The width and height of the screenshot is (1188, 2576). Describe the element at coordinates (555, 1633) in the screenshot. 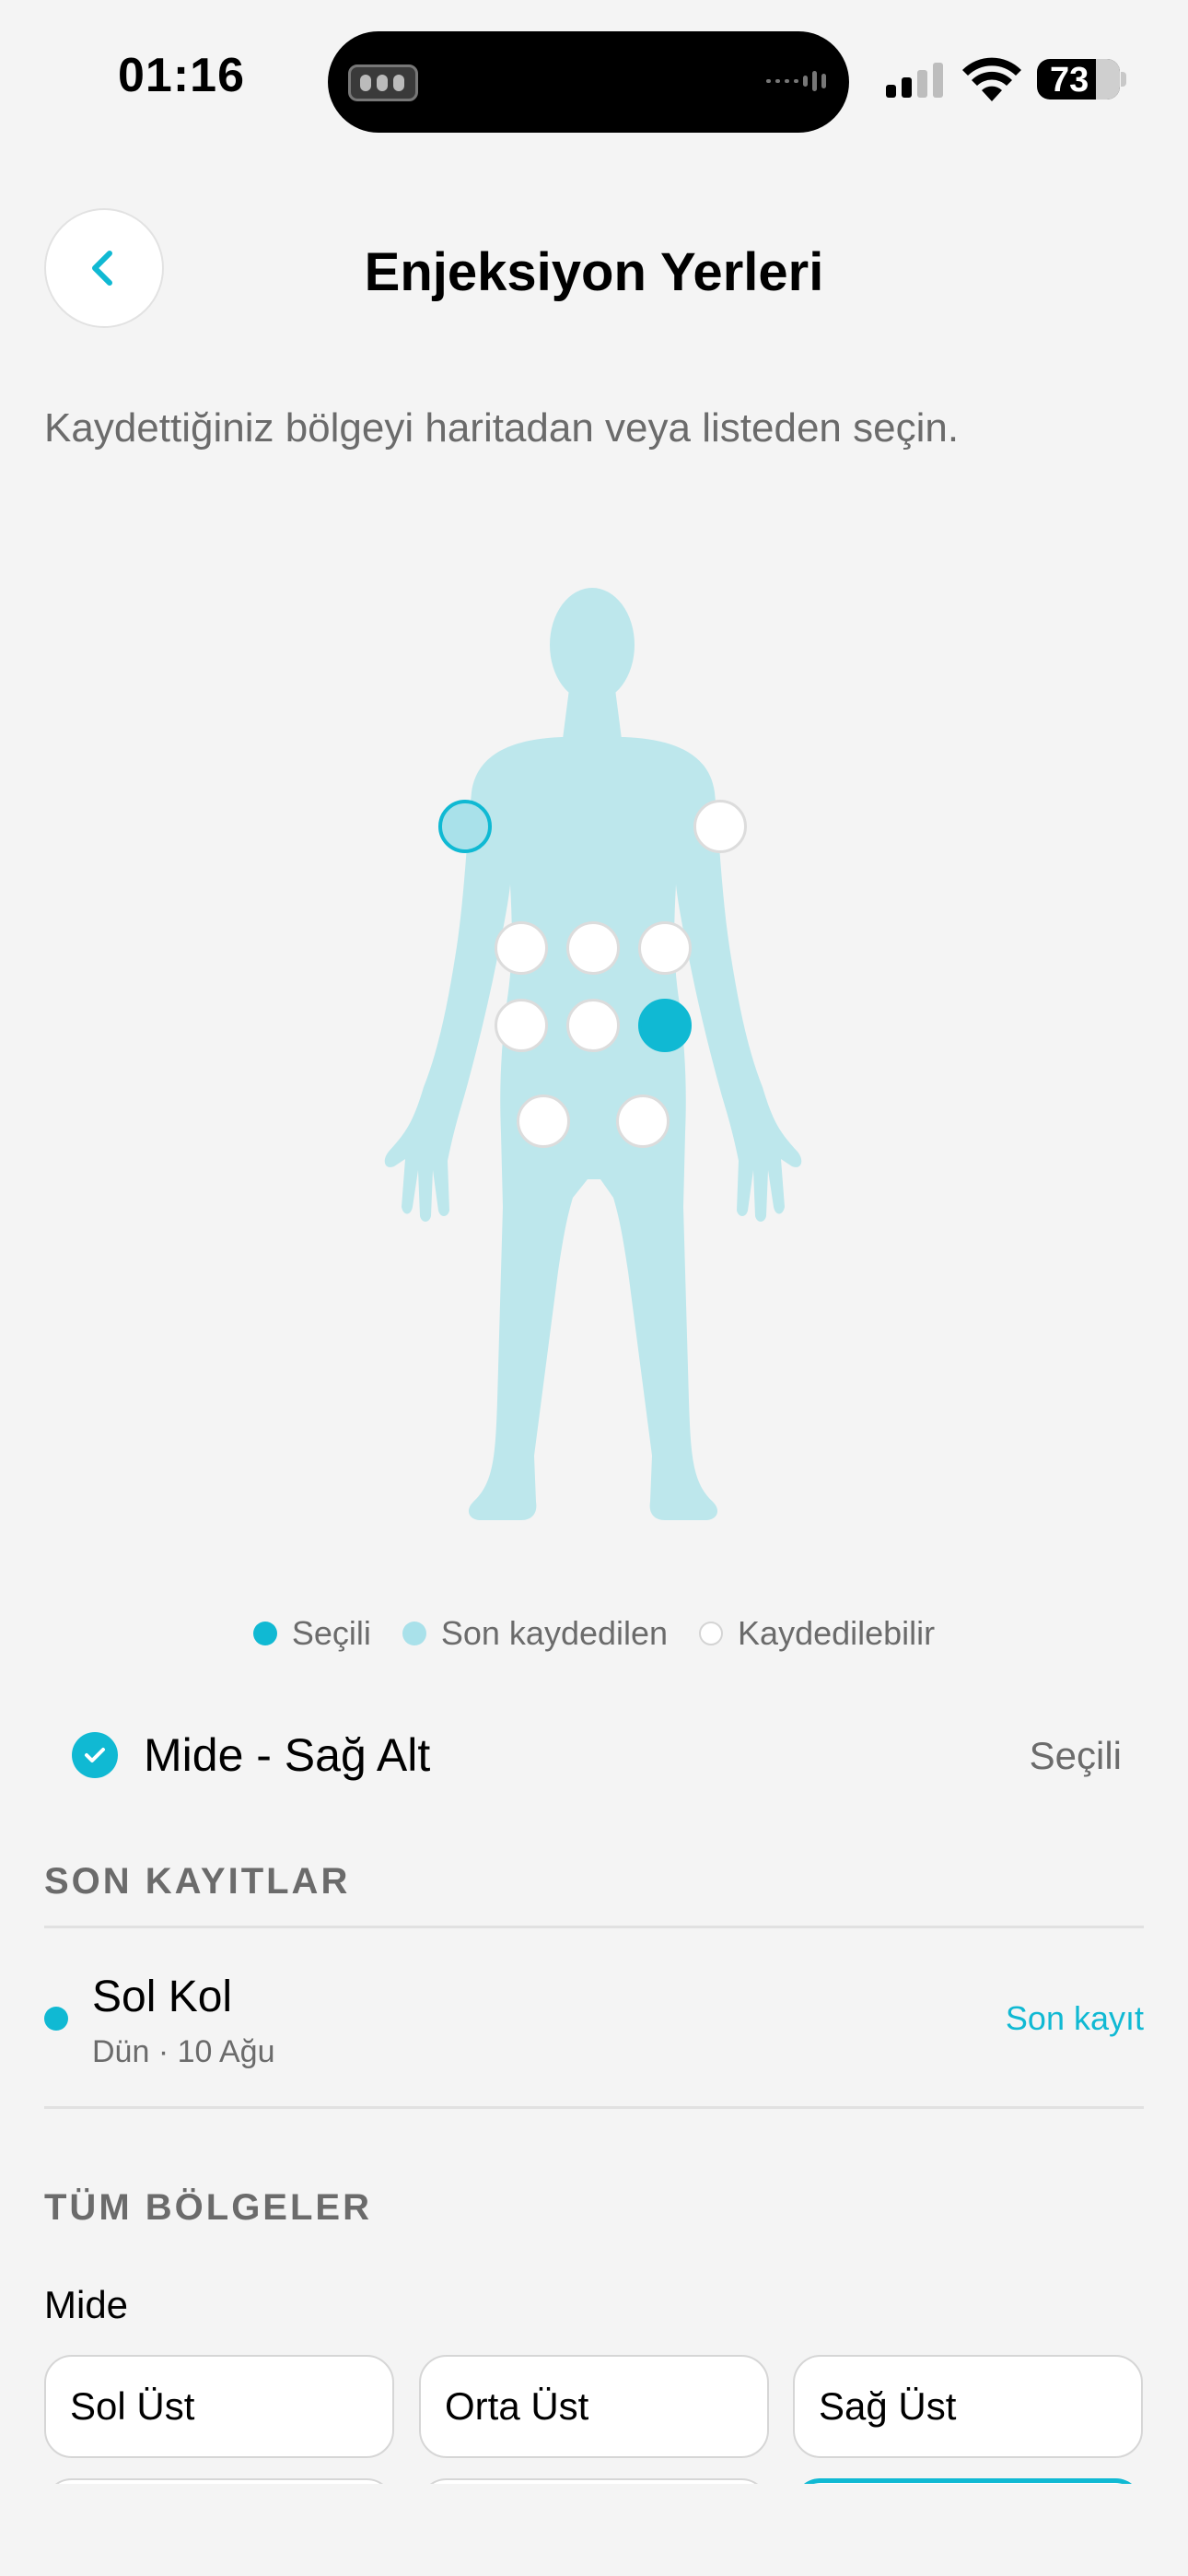

I see `legend-recent-label: Son kaydedilen` at that location.